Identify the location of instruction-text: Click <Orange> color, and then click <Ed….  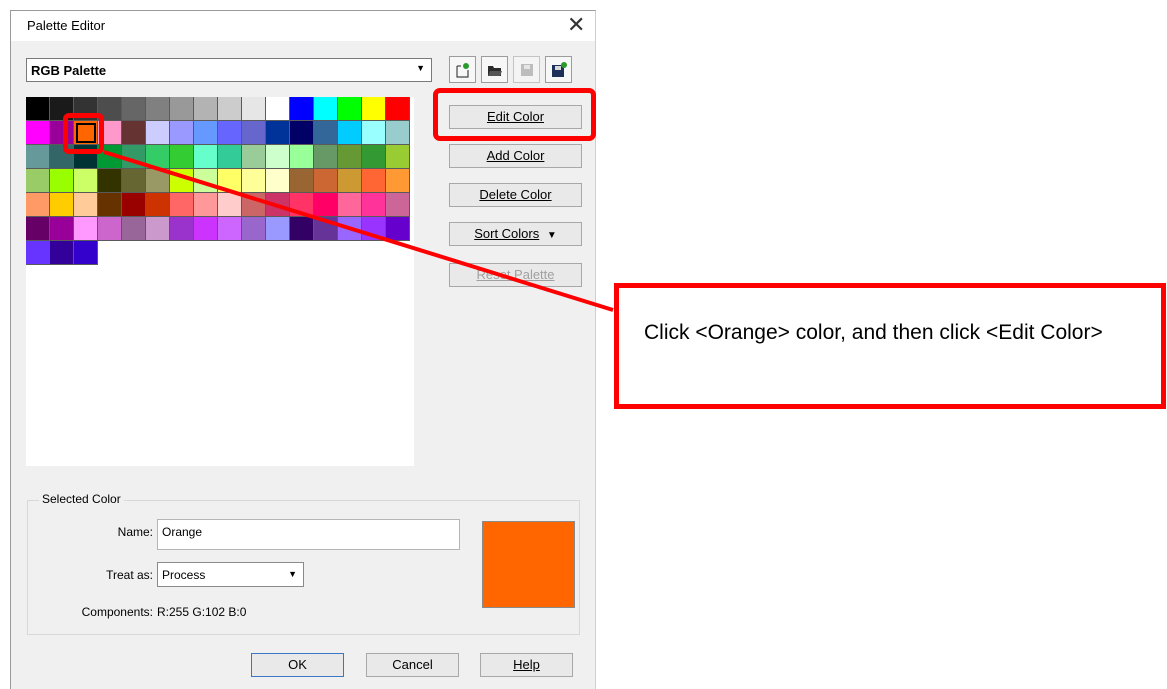
(873, 332).